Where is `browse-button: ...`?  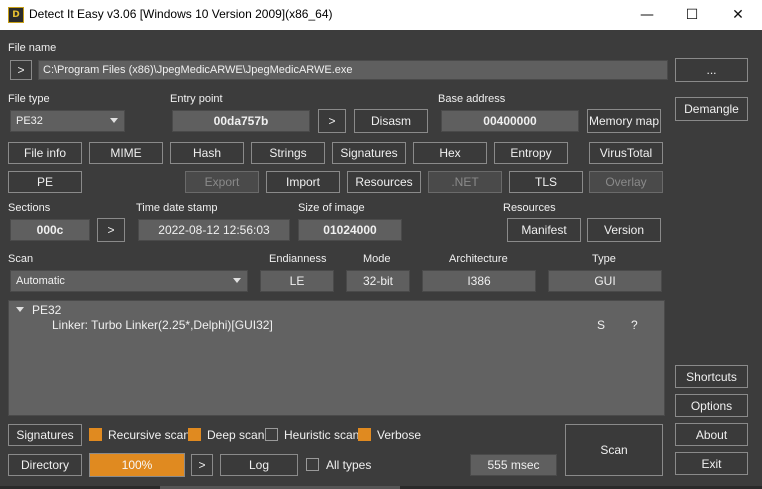
browse-button: ... is located at coordinates (711, 70).